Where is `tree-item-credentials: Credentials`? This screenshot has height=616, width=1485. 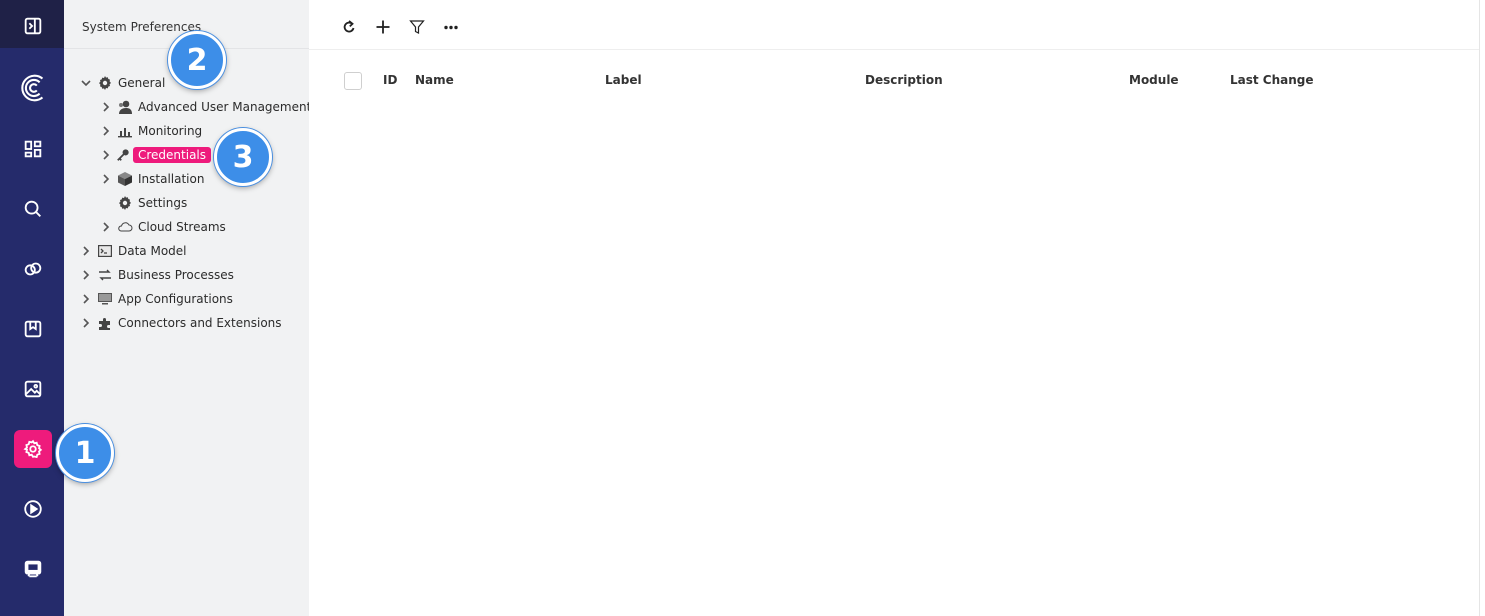
tree-item-credentials: Credentials is located at coordinates (156, 155).